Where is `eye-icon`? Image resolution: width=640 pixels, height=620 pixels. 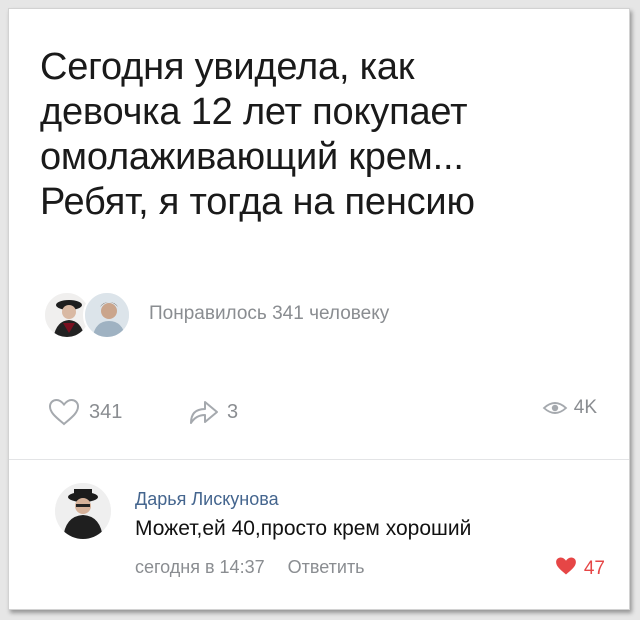
eye-icon is located at coordinates (555, 408).